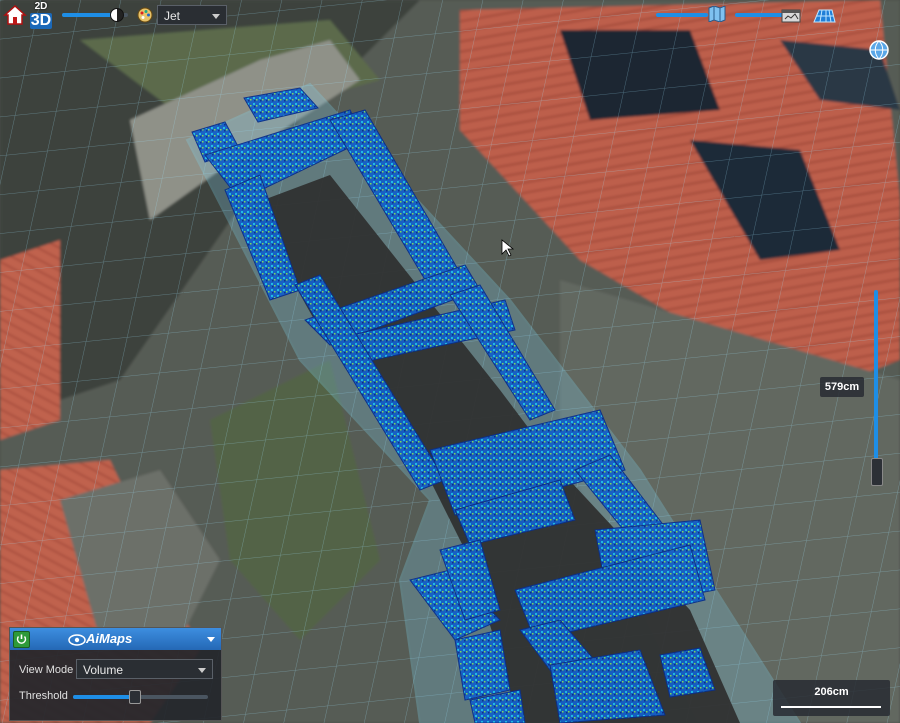 The height and width of the screenshot is (723, 900). Describe the element at coordinates (135, 697) in the screenshot. I see `threshold-slider-knob` at that location.